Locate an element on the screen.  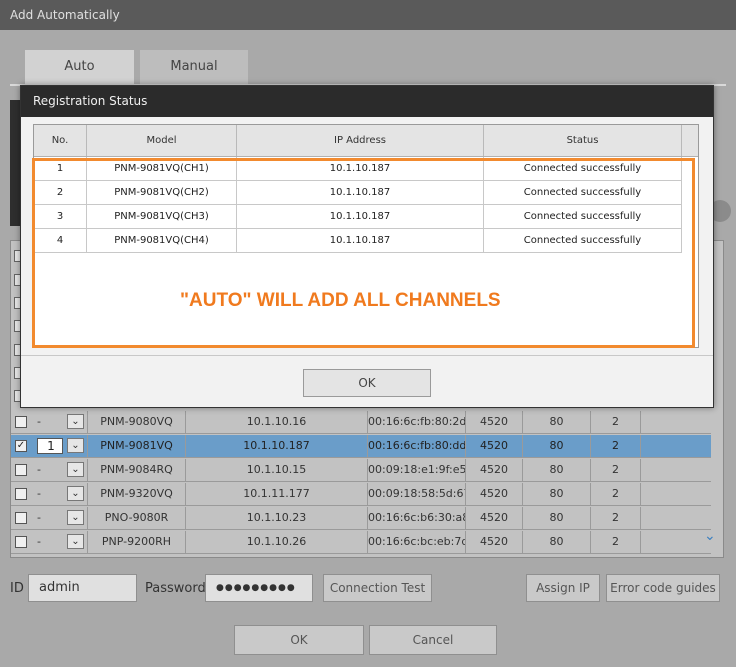
channel-select: 1 is located at coordinates (50, 446).